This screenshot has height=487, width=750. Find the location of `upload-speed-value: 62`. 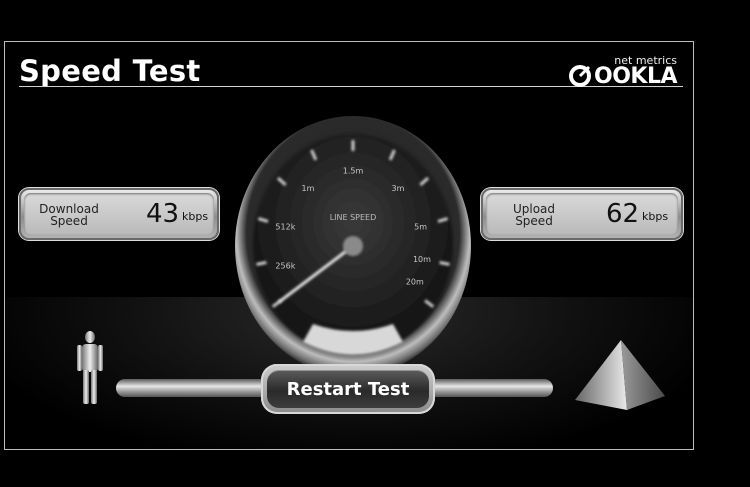

upload-speed-value: 62 is located at coordinates (623, 214).